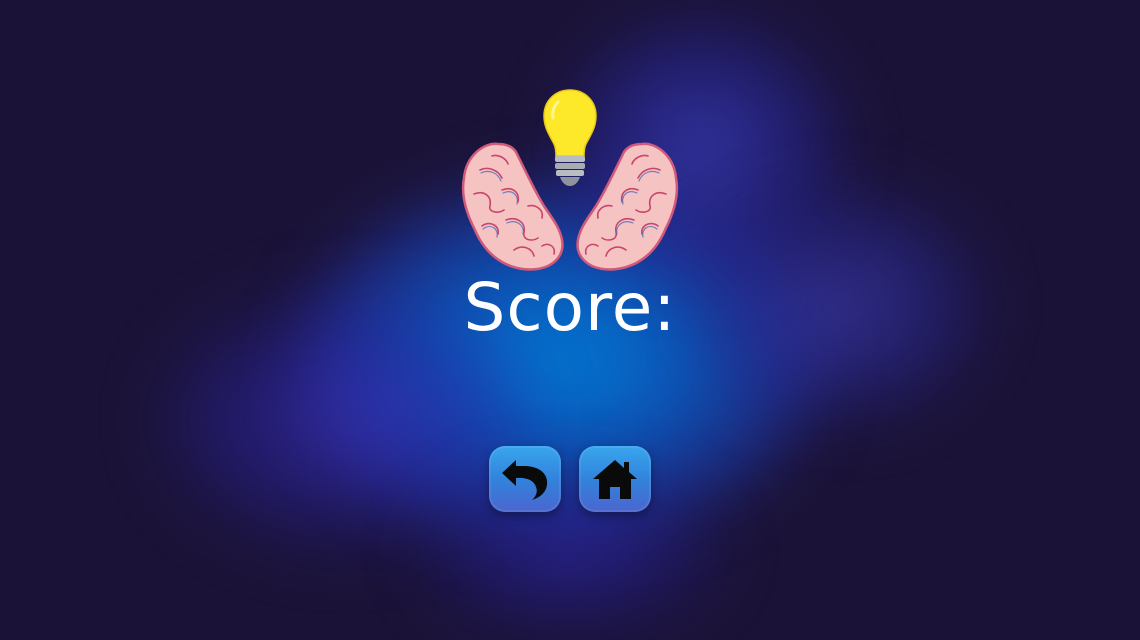 The width and height of the screenshot is (1140, 640). I want to click on home-icon, so click(615, 479).